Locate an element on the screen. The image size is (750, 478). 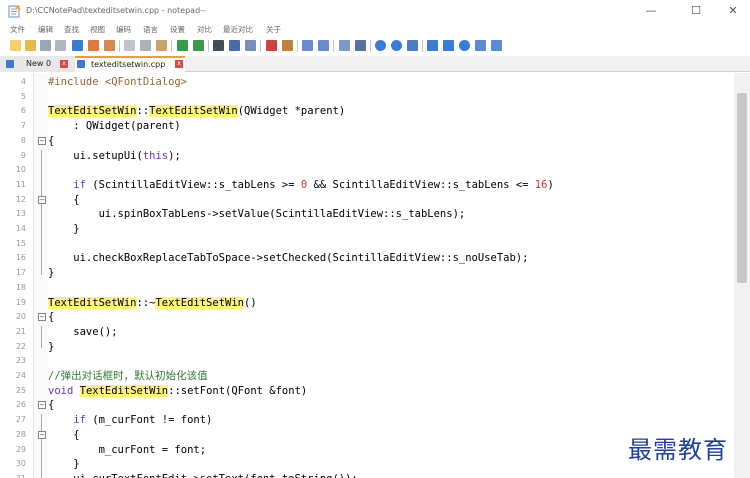
line-number: 22 is located at coordinates (20, 346).